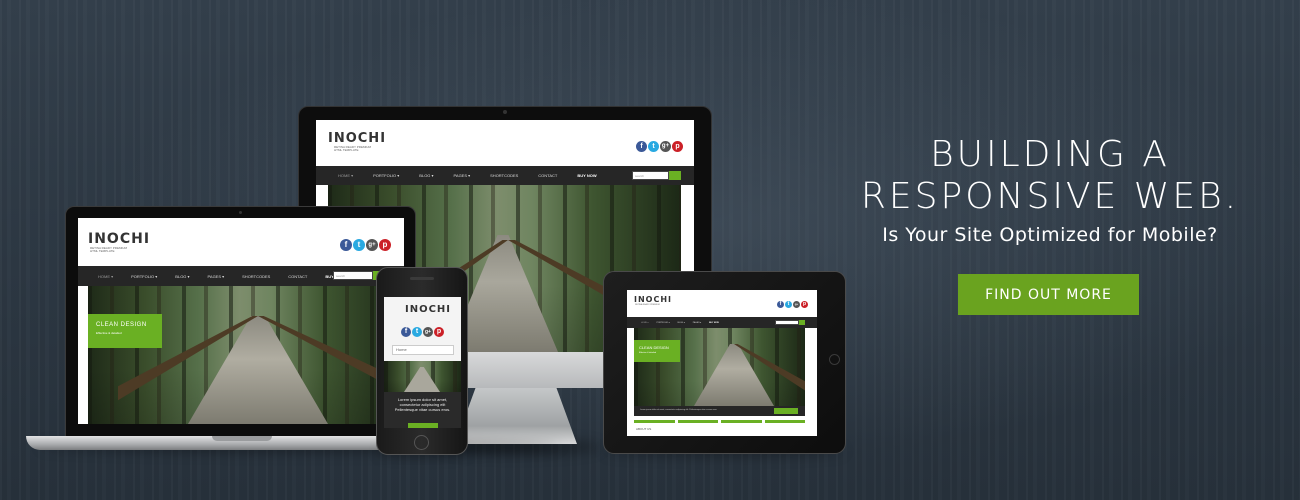 The height and width of the screenshot is (500, 1300). What do you see at coordinates (421, 442) in the screenshot?
I see `phone-home-button` at bounding box center [421, 442].